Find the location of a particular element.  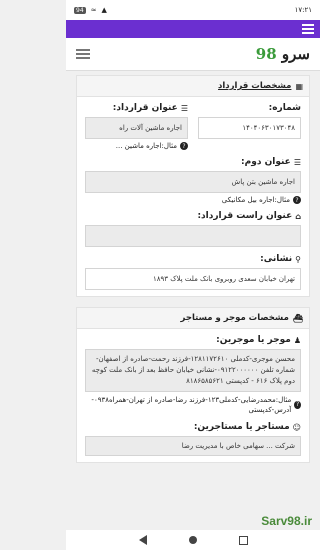

lessee-label: مستاجر یا مستاجرین: is located at coordinates (241, 427).